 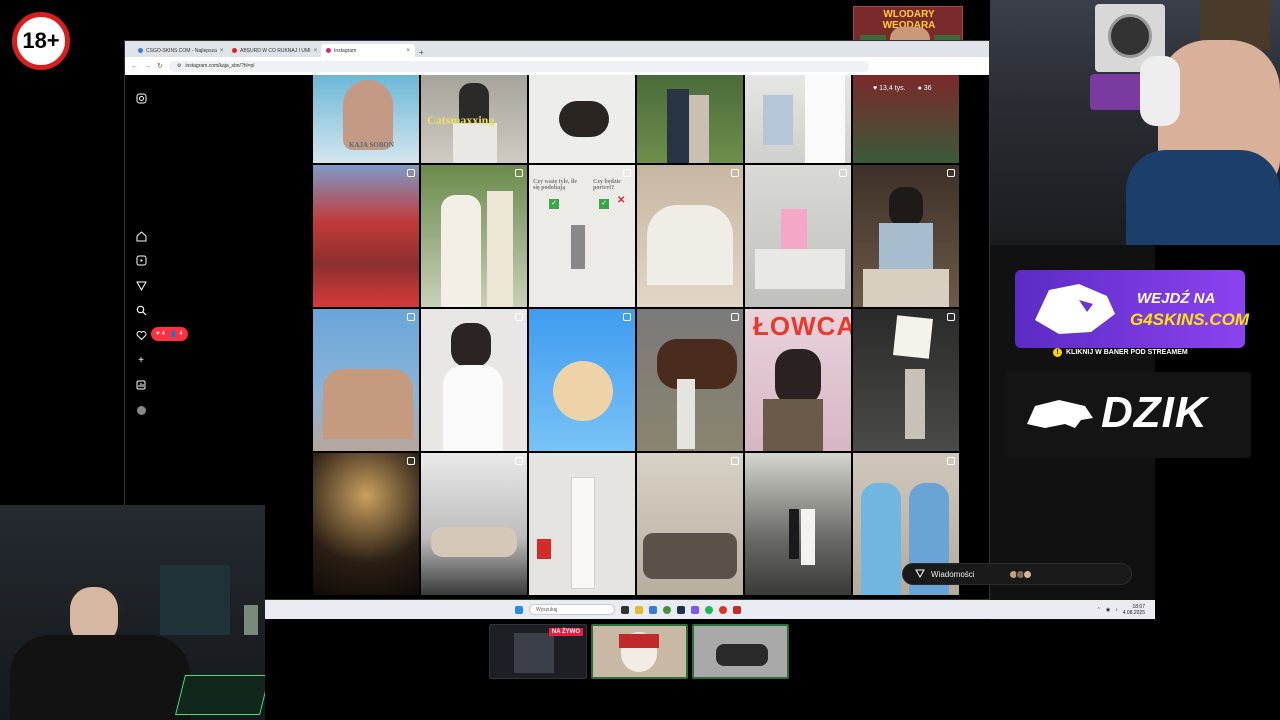 I want to click on forward-icon: →, so click(x=147, y=66).